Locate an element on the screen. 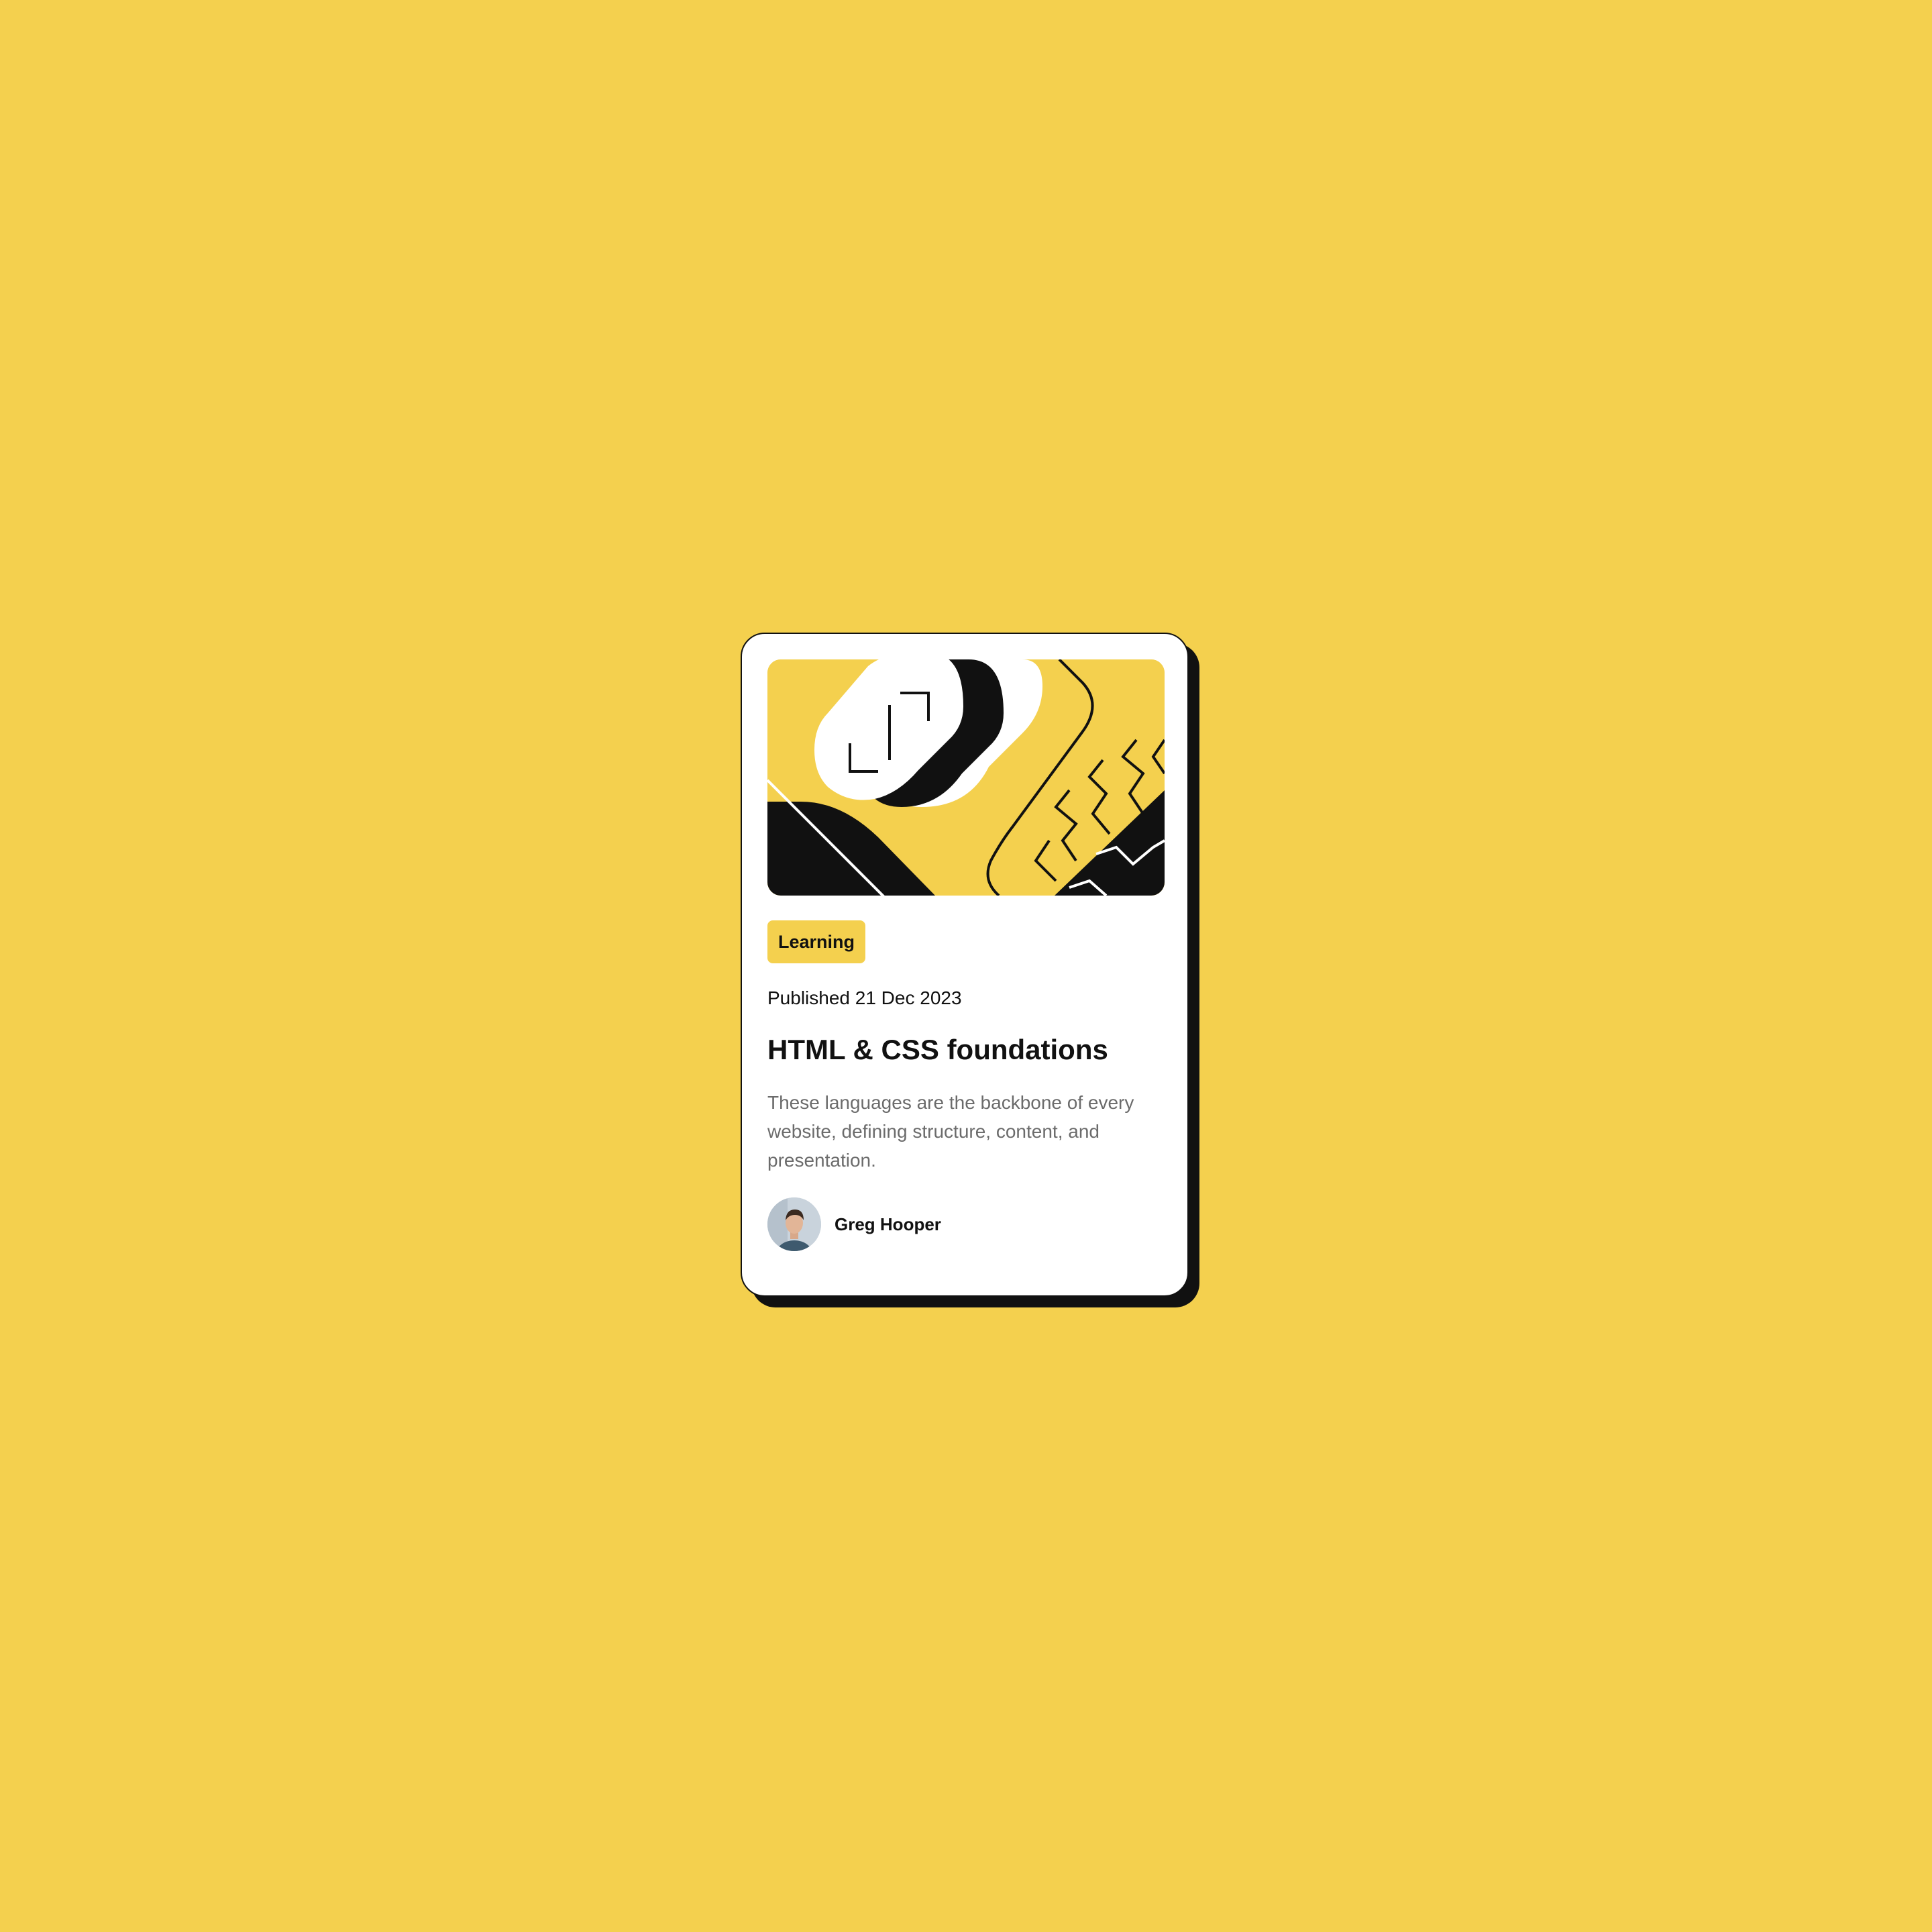 This screenshot has height=1932, width=1932. published-date: Published 21 Dec 2023 is located at coordinates (864, 997).